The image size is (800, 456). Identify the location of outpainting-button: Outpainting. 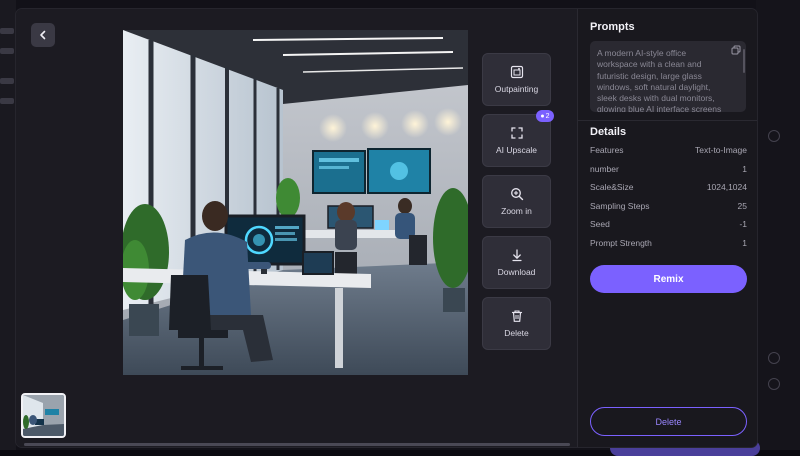
(516, 79).